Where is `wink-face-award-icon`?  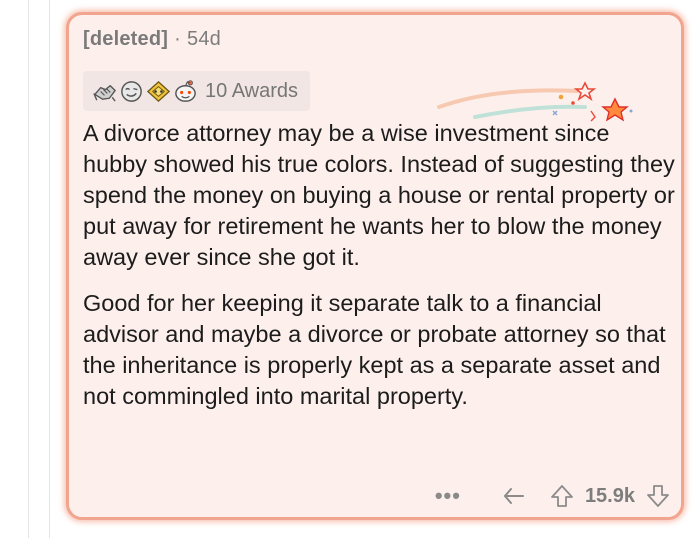 wink-face-award-icon is located at coordinates (131, 91).